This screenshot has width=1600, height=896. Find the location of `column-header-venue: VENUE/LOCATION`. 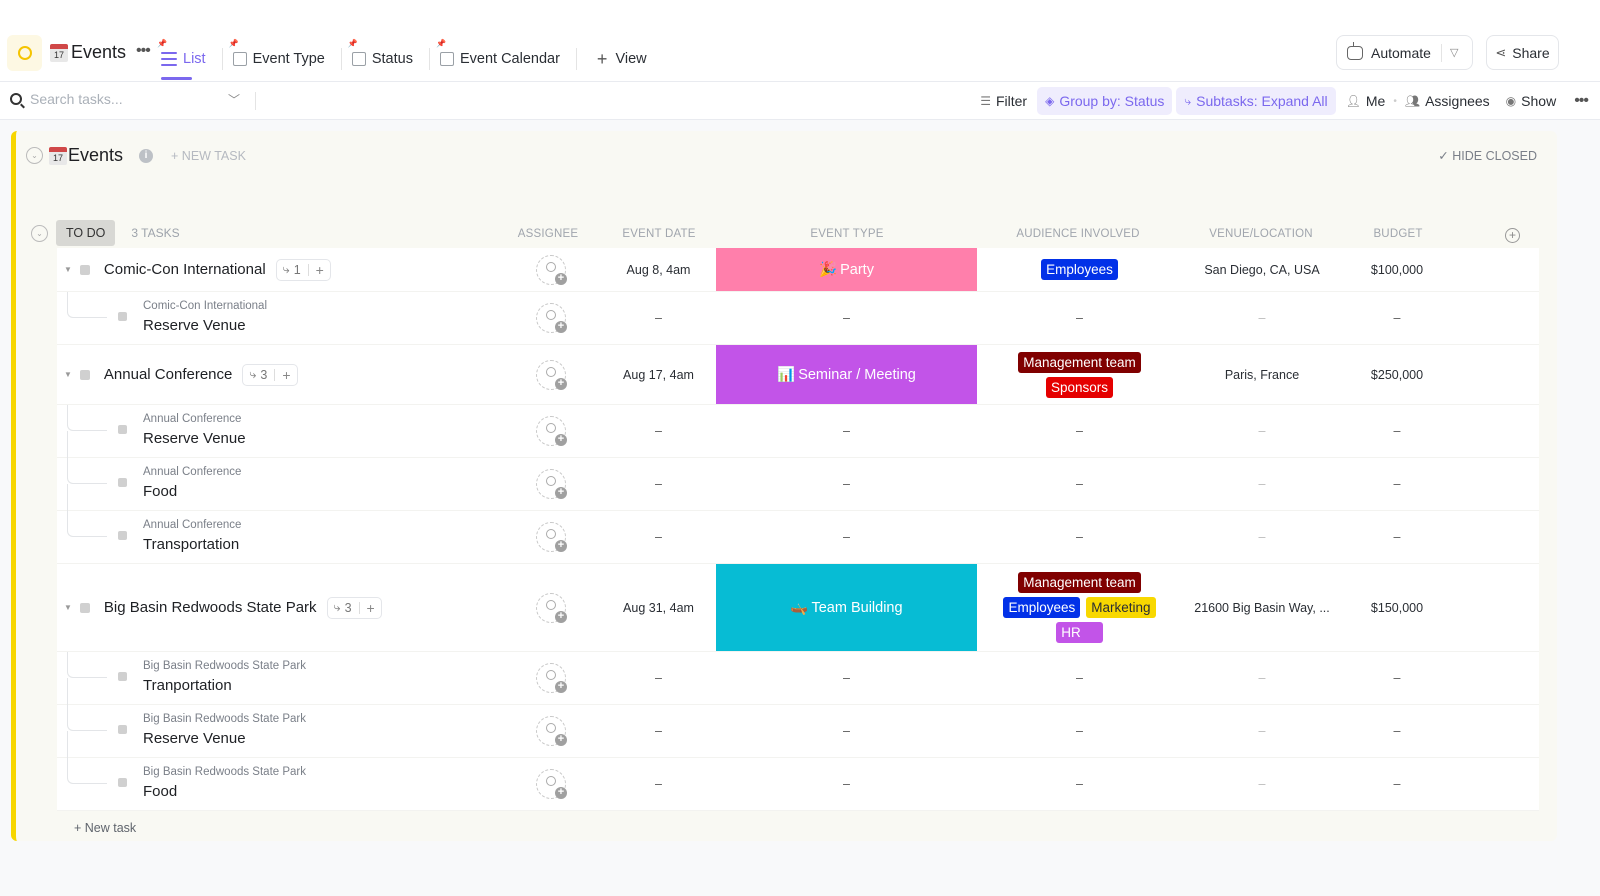

column-header-venue: VENUE/LOCATION is located at coordinates (1261, 234).